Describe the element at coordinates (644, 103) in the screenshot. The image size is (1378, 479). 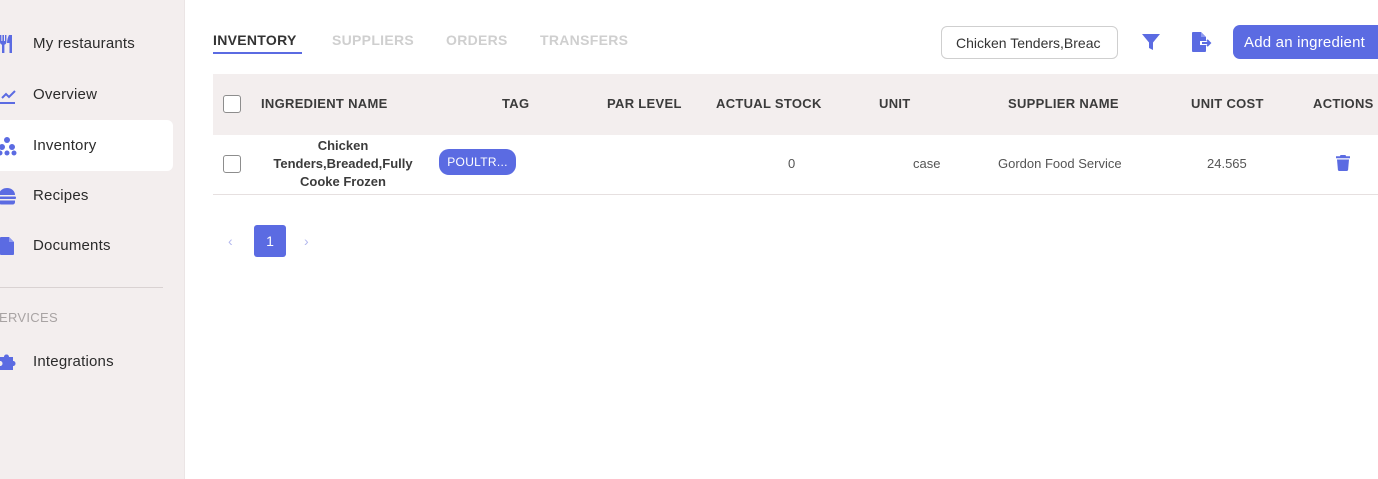
I see `column-header-par-level: PAR LEVEL` at that location.